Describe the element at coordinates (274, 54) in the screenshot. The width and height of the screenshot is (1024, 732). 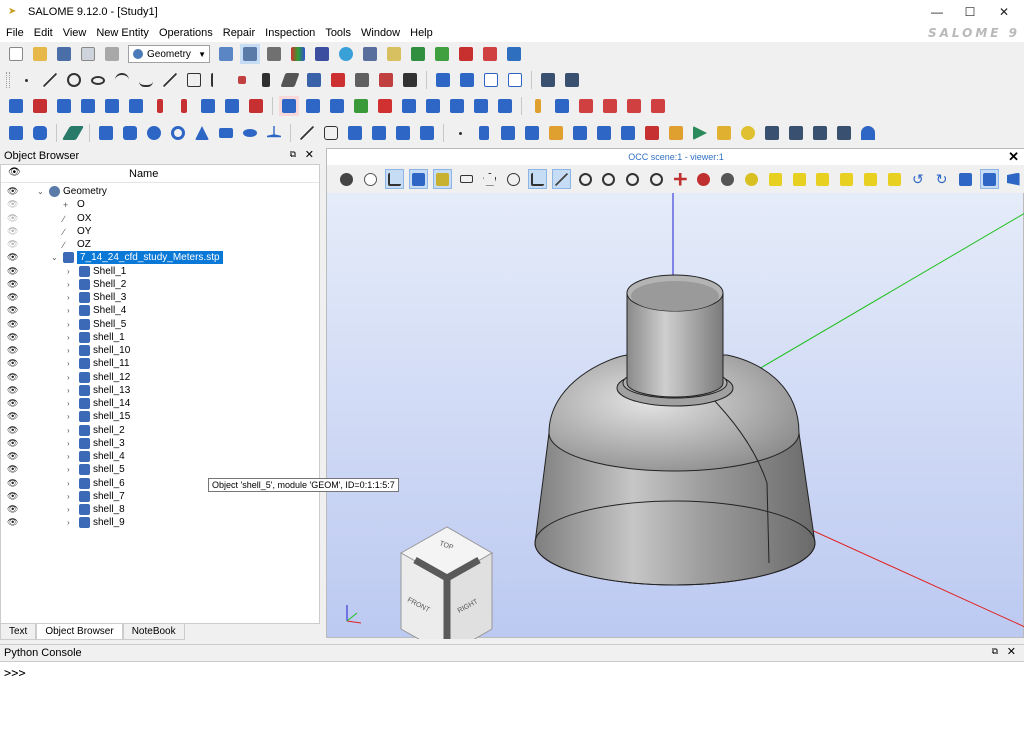
I see `shaper-module-icon` at that location.